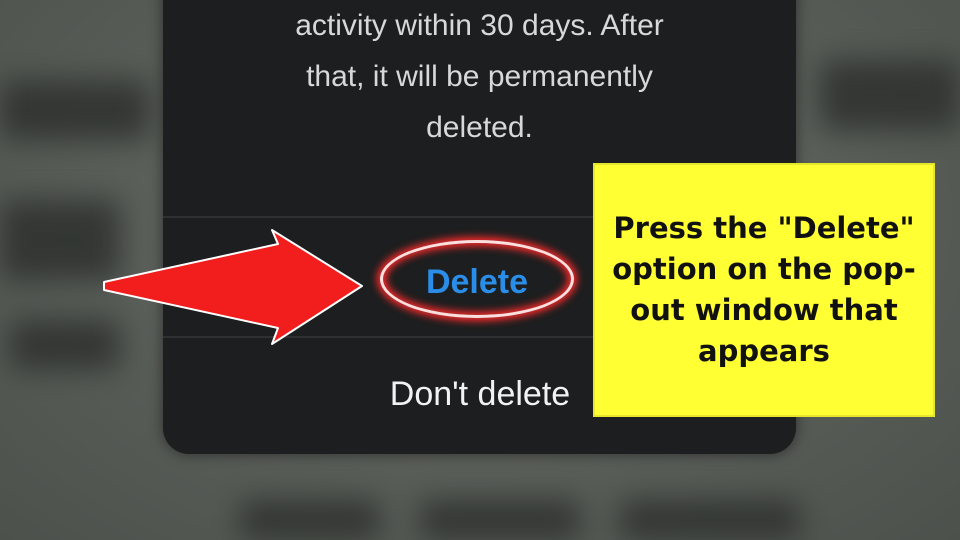 This screenshot has height=540, width=960. Describe the element at coordinates (480, 394) in the screenshot. I see `dont-delete-button: Don't delete` at that location.